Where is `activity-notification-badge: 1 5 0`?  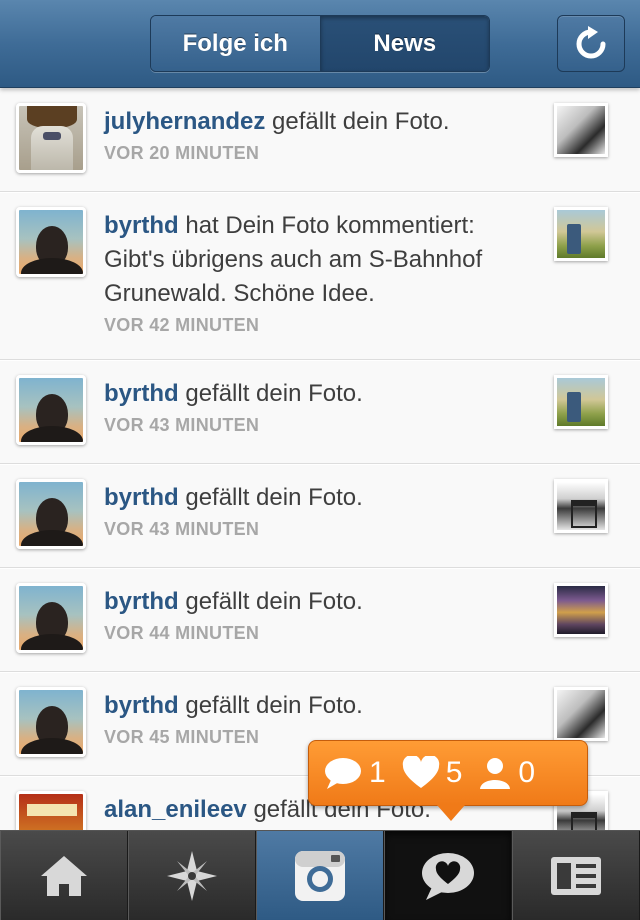 activity-notification-badge: 1 5 0 is located at coordinates (448, 780).